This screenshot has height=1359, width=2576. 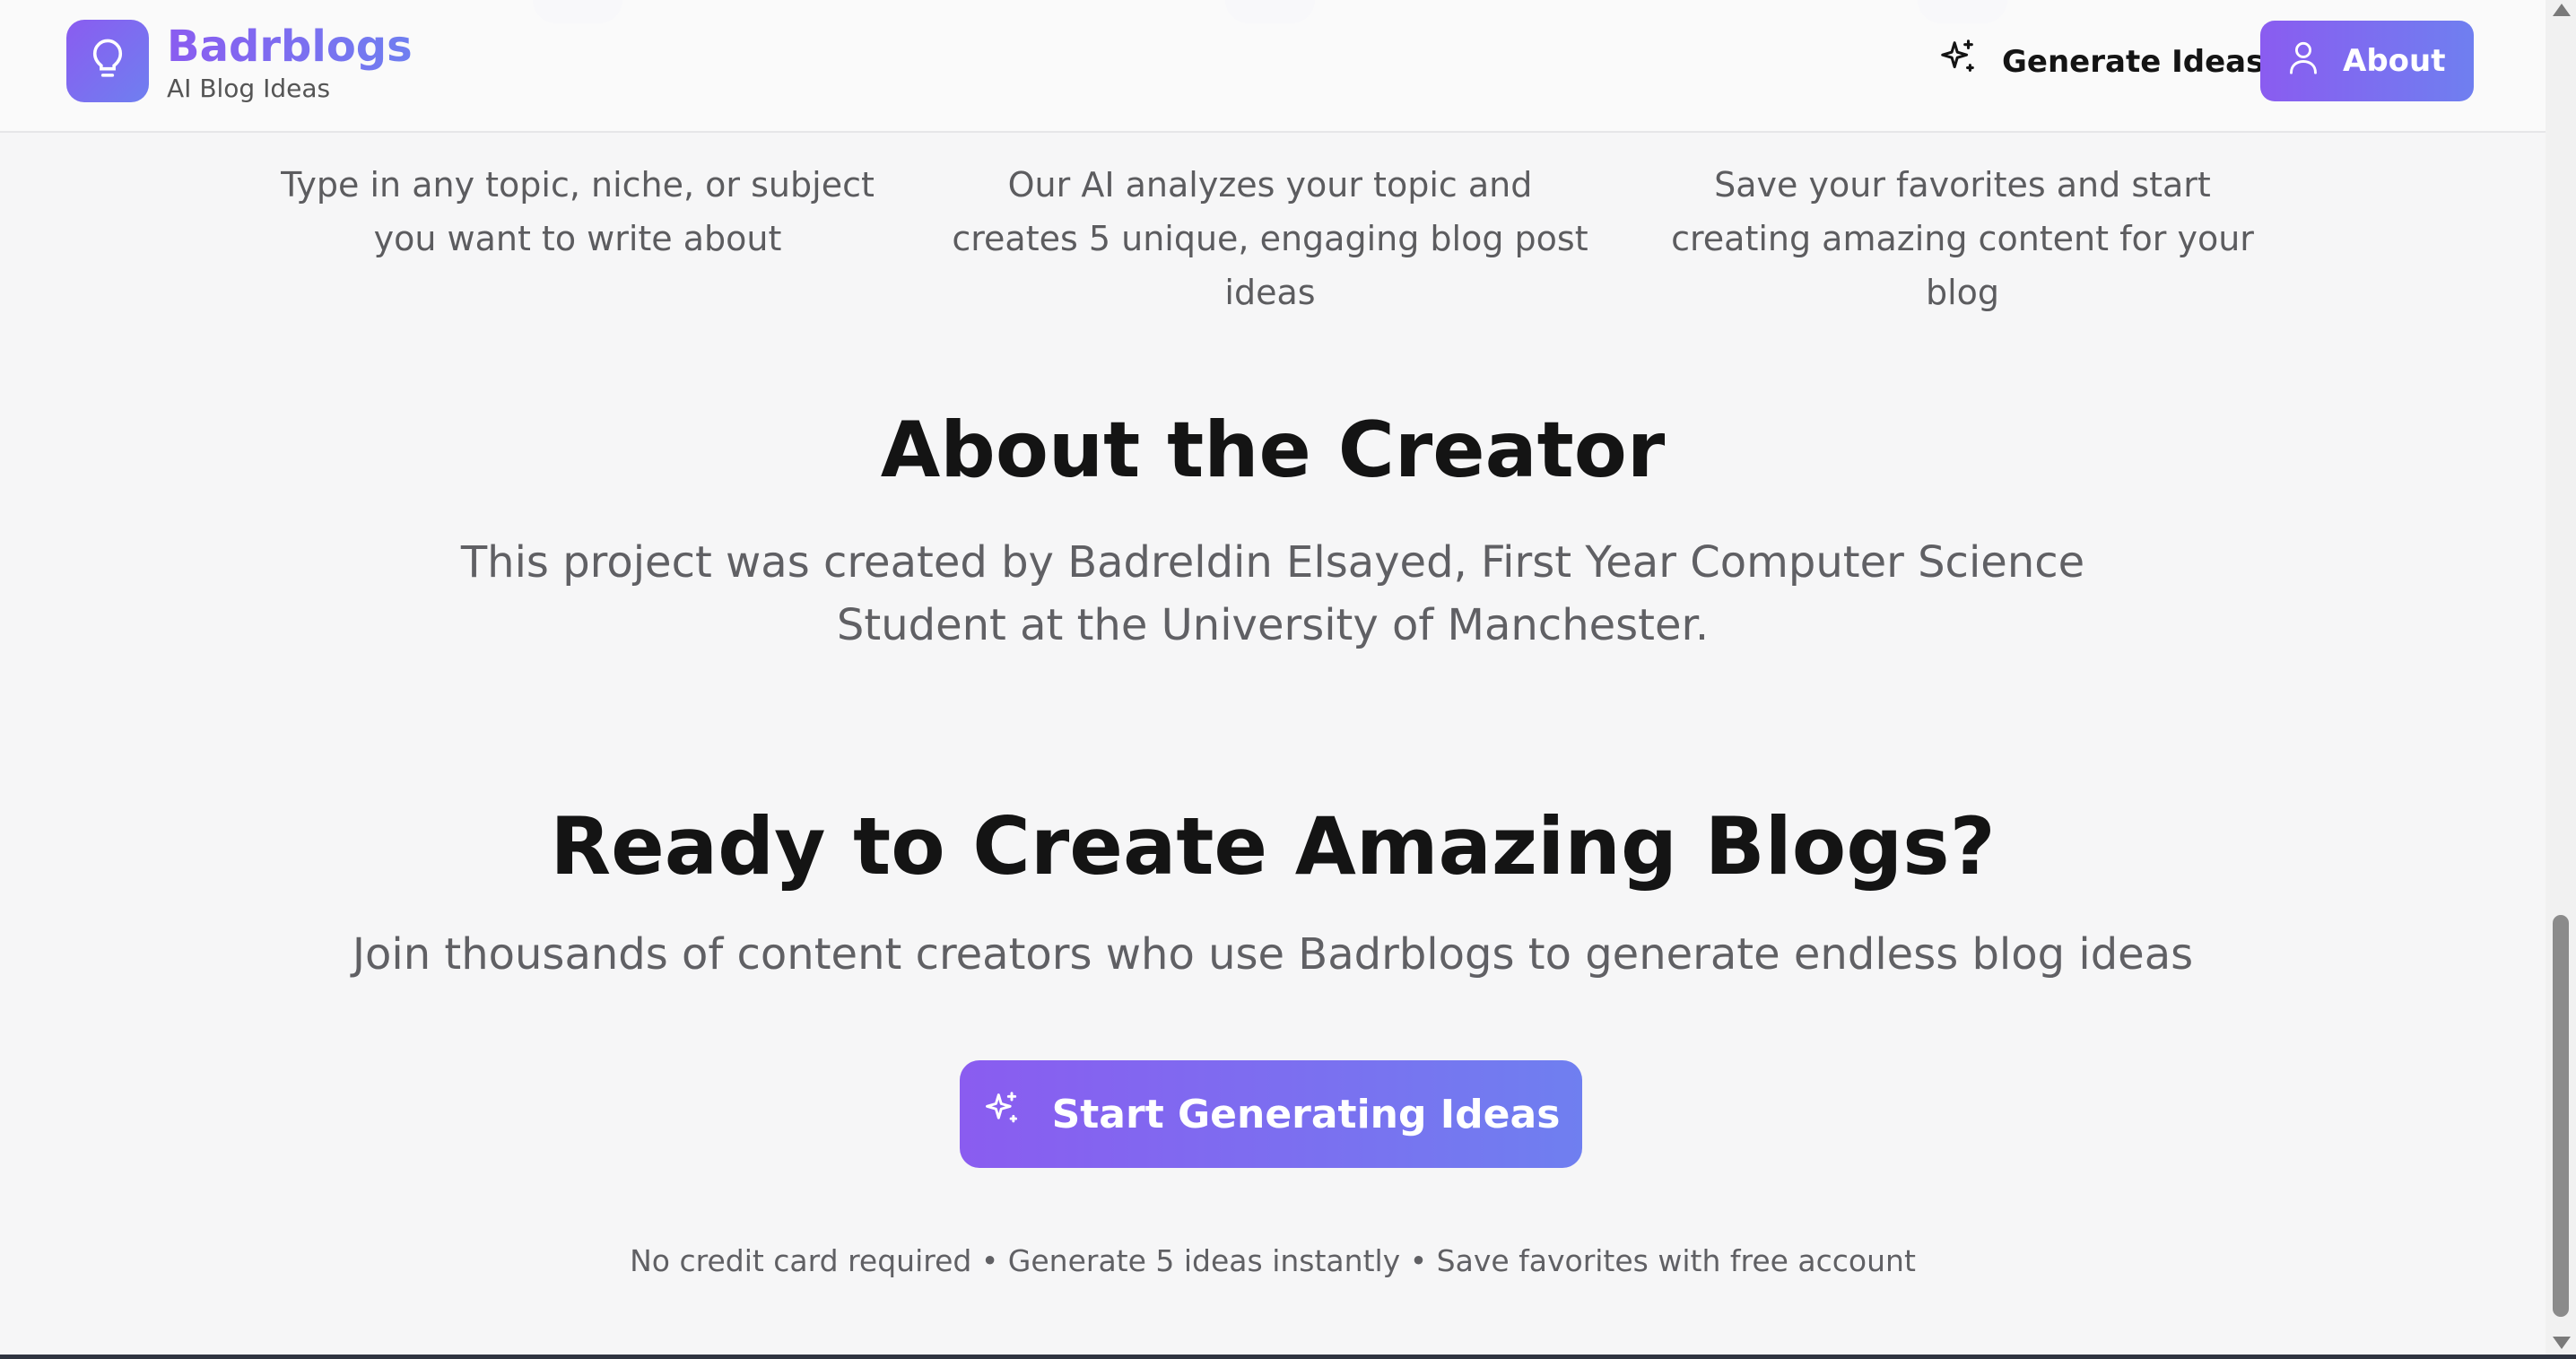 What do you see at coordinates (2562, 1343) in the screenshot?
I see `scroll-down-arrow-icon` at bounding box center [2562, 1343].